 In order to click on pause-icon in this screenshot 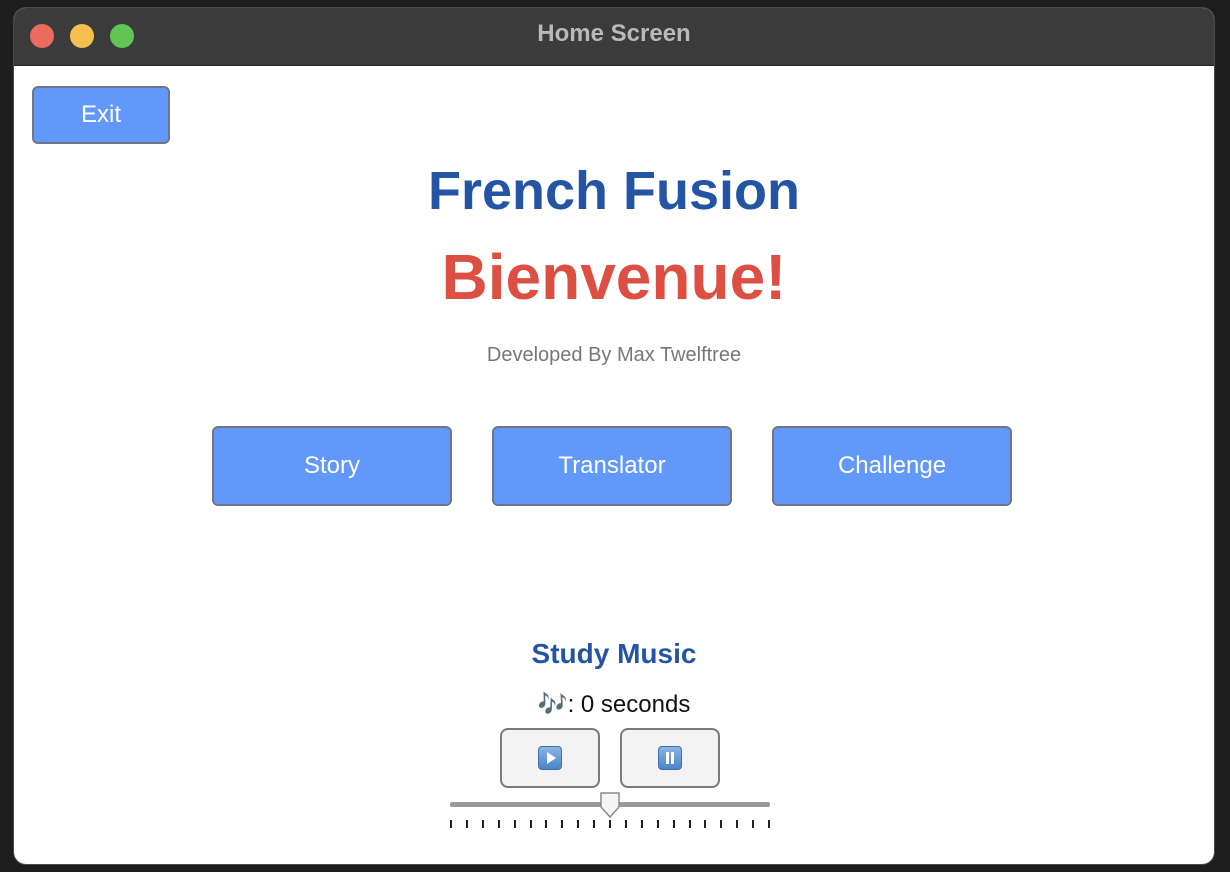, I will do `click(670, 758)`.